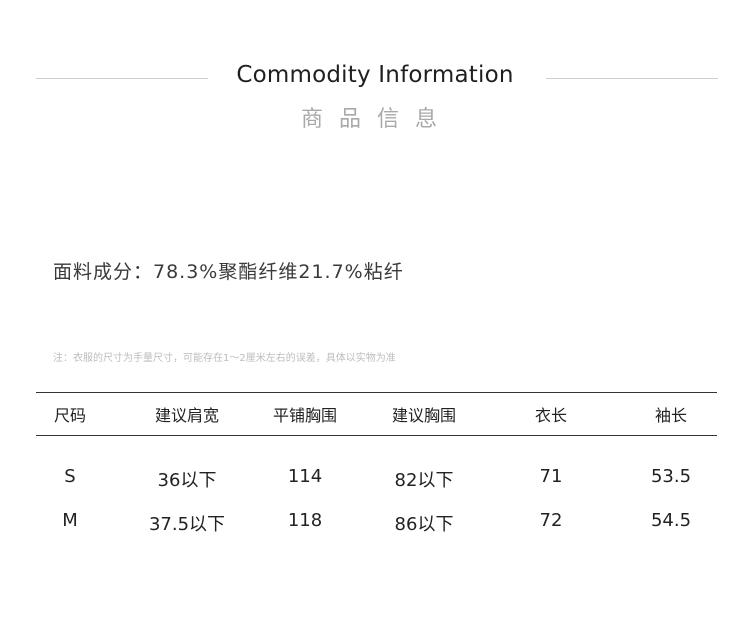  Describe the element at coordinates (305, 520) in the screenshot. I see `table-cell: 118` at that location.